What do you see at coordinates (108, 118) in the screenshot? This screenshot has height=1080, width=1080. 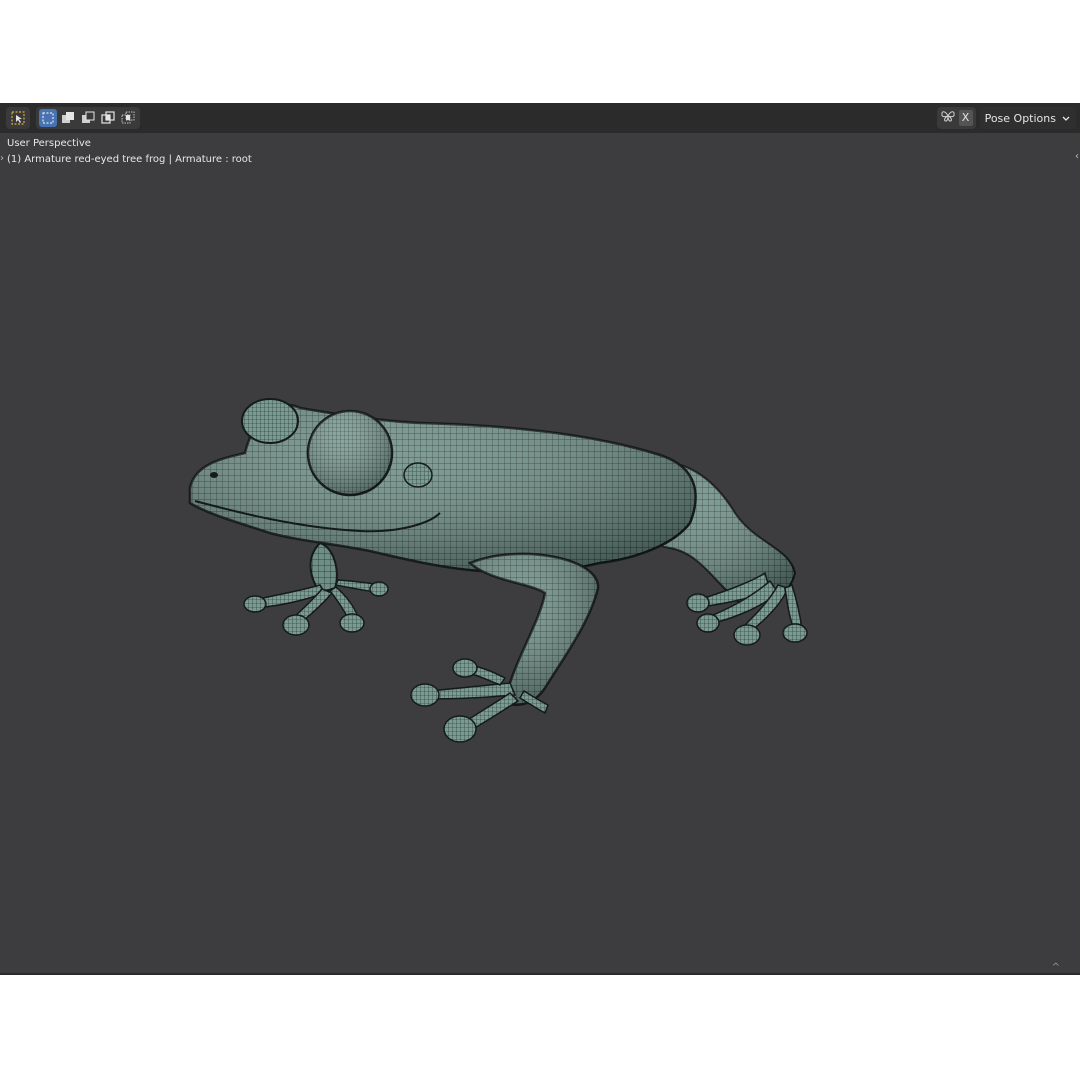 I see `select-difference-icon` at bounding box center [108, 118].